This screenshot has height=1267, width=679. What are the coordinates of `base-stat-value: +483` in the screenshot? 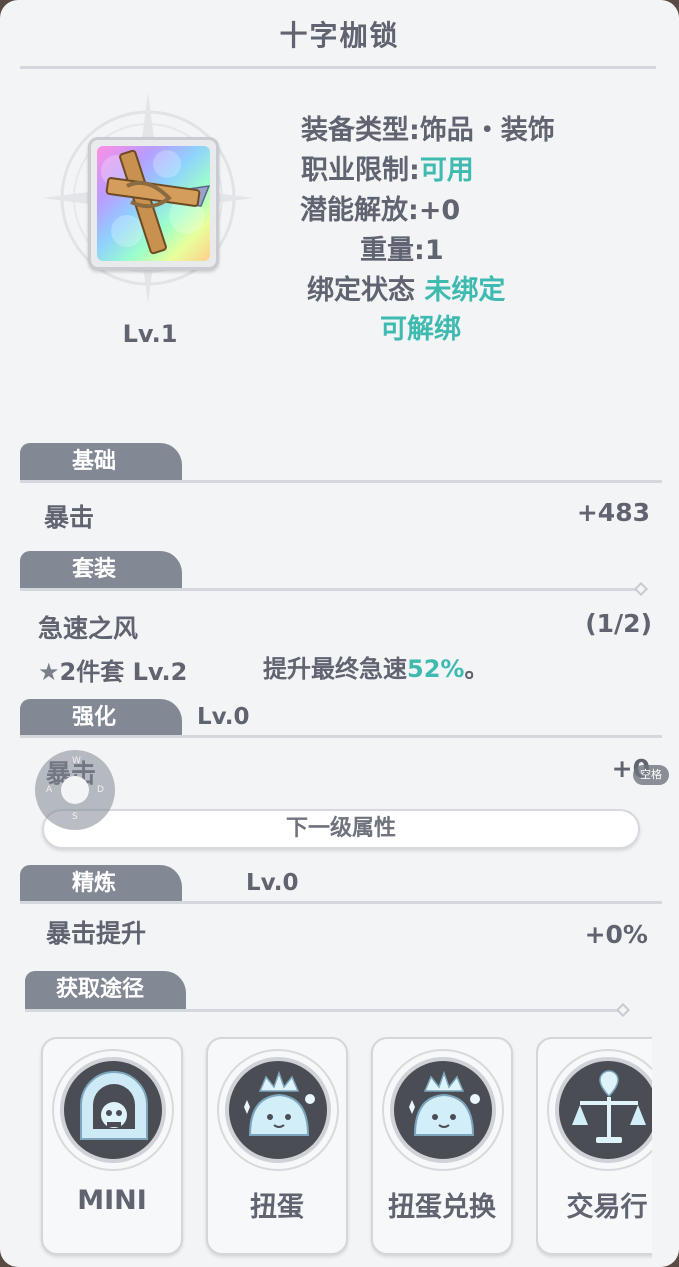 It's located at (613, 512).